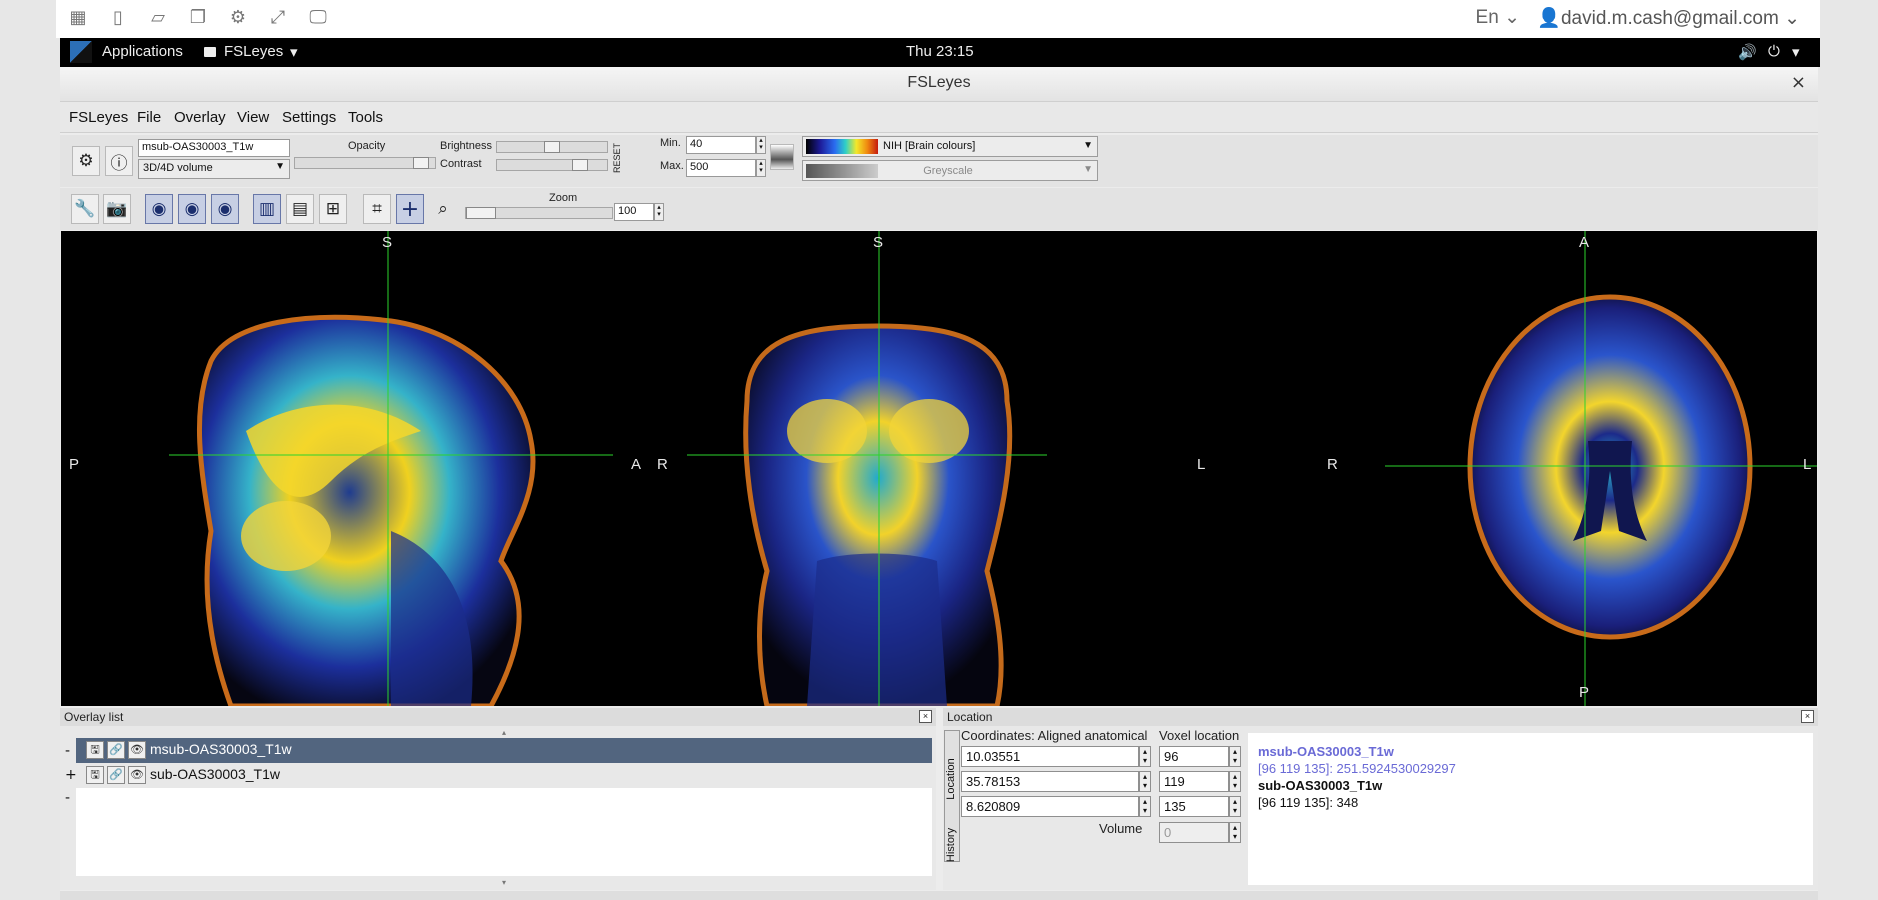 The image size is (1878, 900). Describe the element at coordinates (365, 117) in the screenshot. I see `menu-tools: Tools` at that location.